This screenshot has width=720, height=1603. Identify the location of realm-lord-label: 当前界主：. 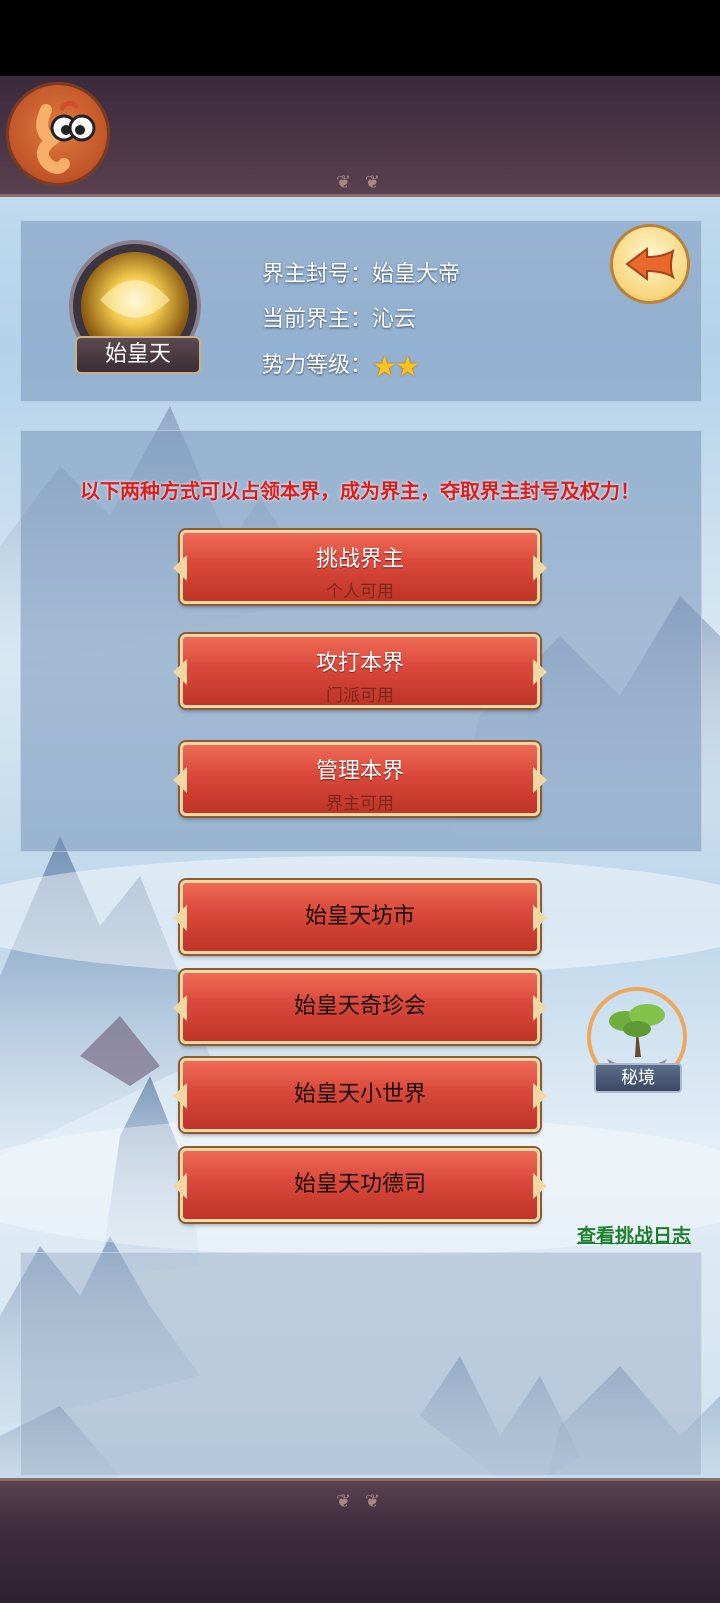
(317, 319).